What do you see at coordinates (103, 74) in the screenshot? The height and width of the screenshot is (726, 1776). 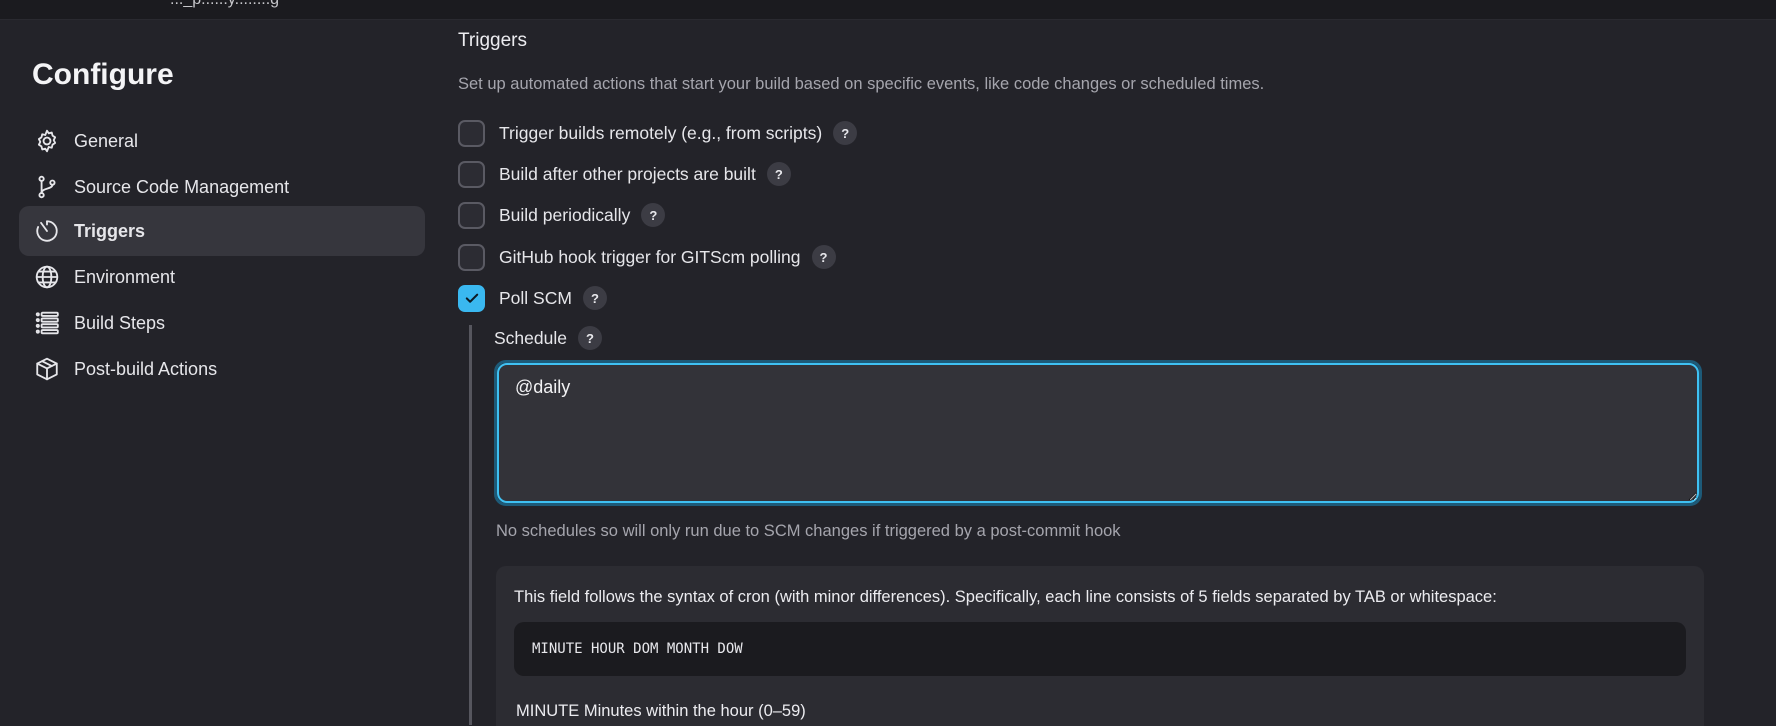 I see `page-title: Configure` at bounding box center [103, 74].